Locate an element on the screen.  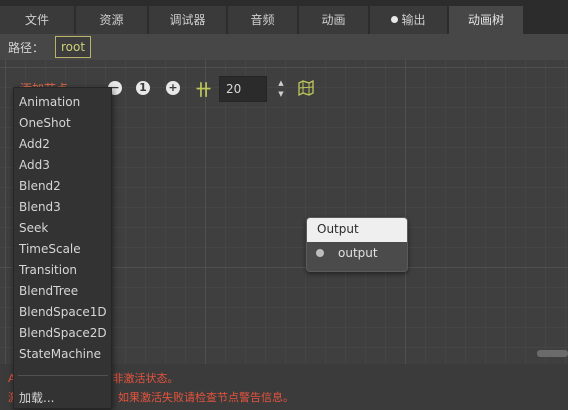
menu-item: OneShot is located at coordinates (45, 123).